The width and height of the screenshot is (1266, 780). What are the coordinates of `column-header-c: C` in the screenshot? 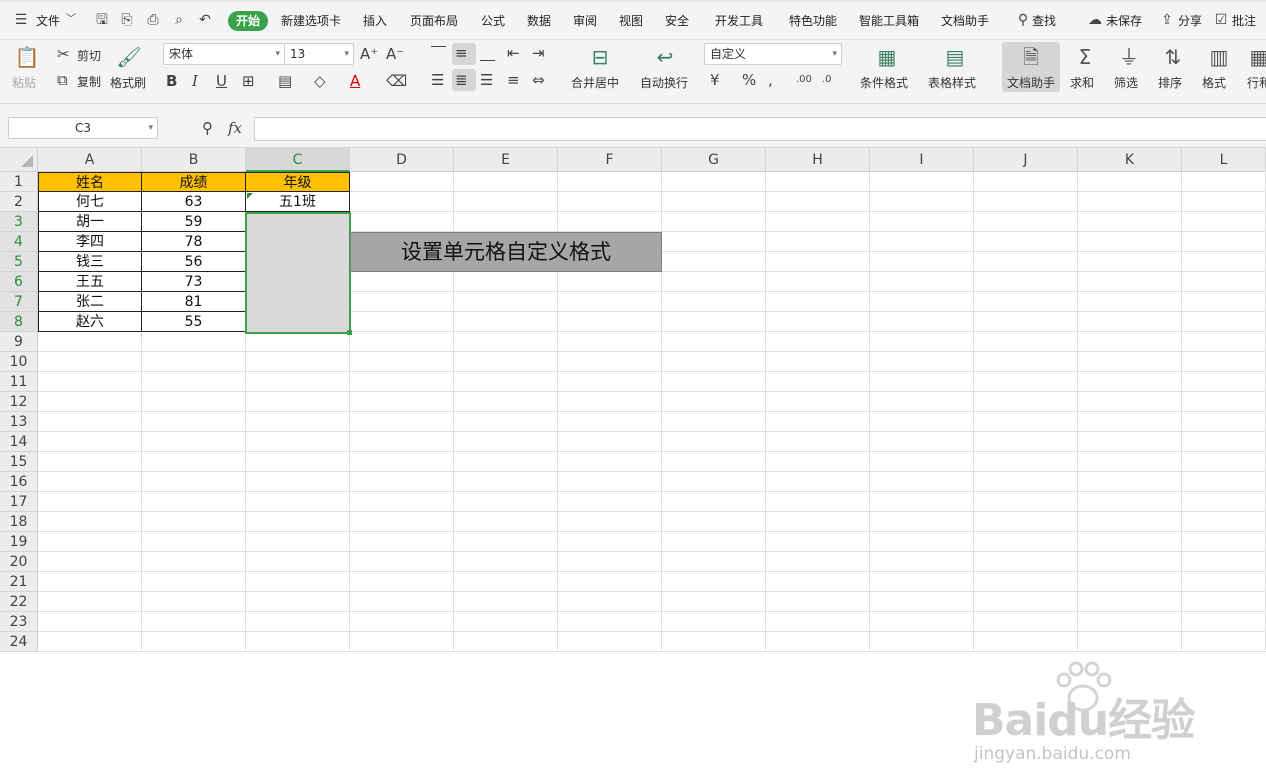 It's located at (298, 160).